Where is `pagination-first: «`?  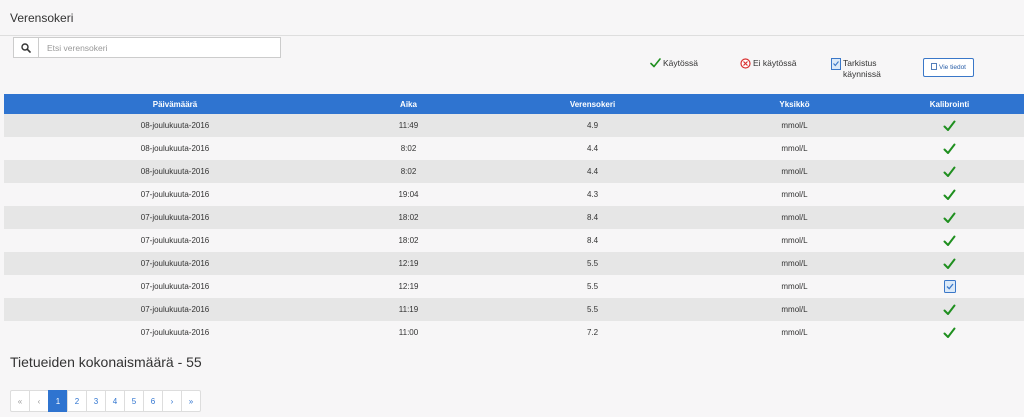 pagination-first: « is located at coordinates (20, 401).